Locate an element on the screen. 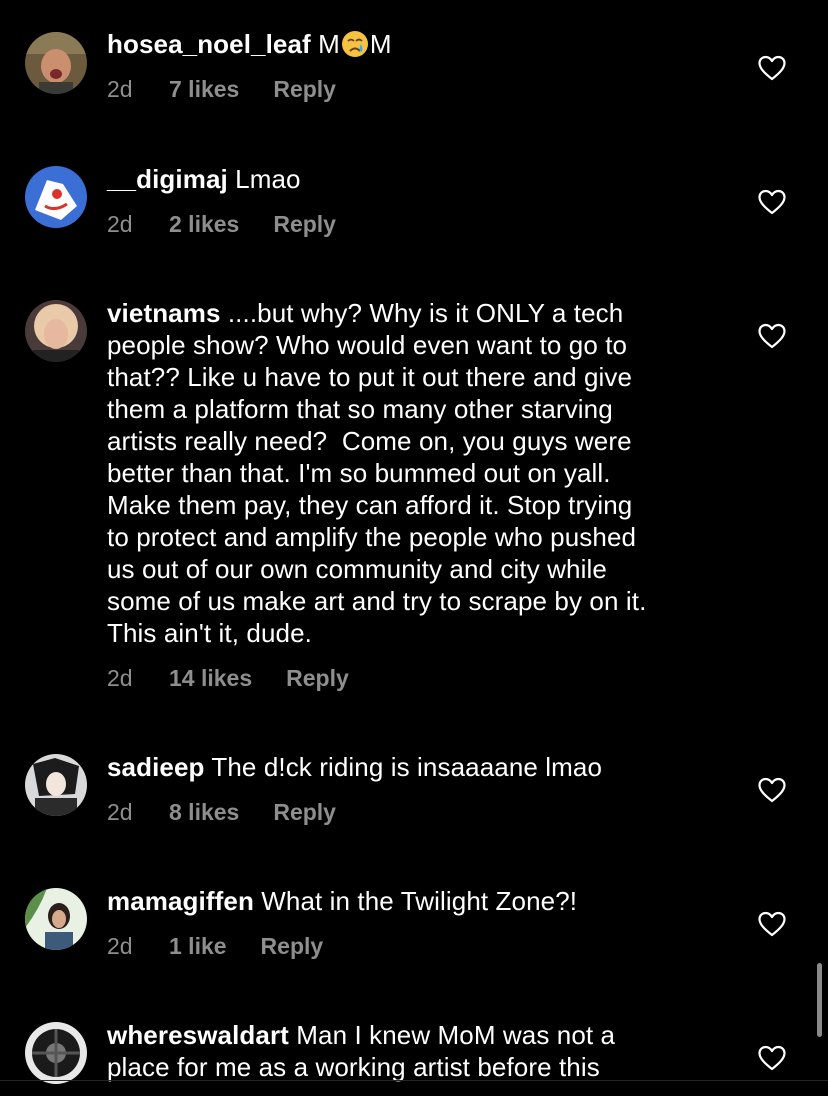 The width and height of the screenshot is (828, 1096). username: mamagiffen is located at coordinates (180, 901).